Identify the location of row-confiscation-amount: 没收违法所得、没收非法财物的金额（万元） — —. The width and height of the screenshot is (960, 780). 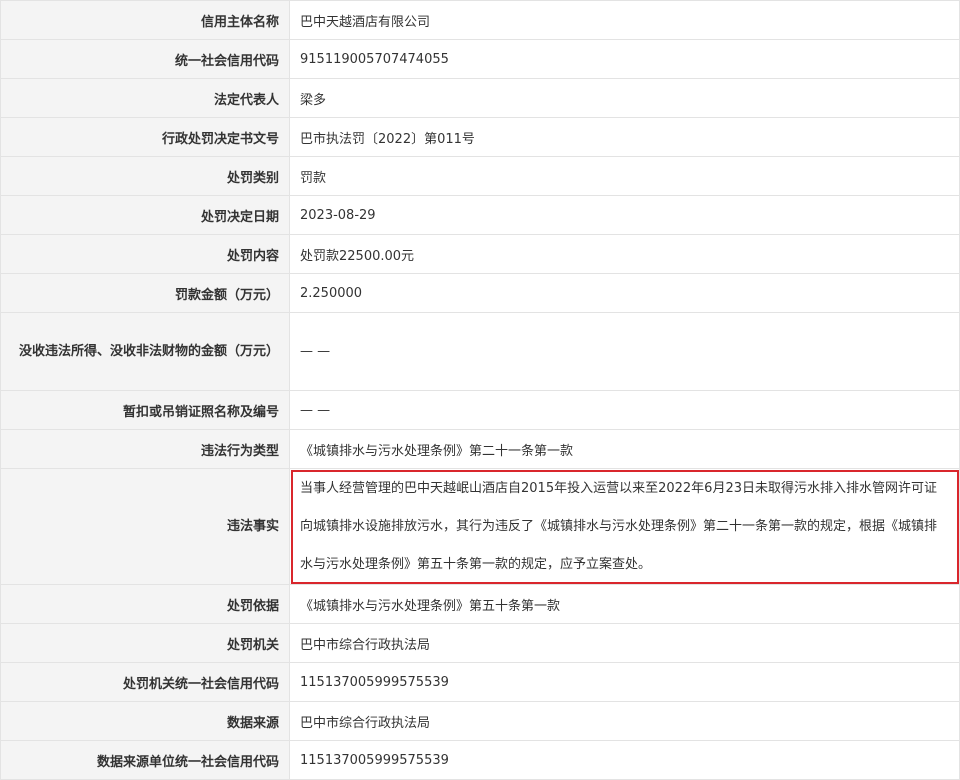
(480, 351).